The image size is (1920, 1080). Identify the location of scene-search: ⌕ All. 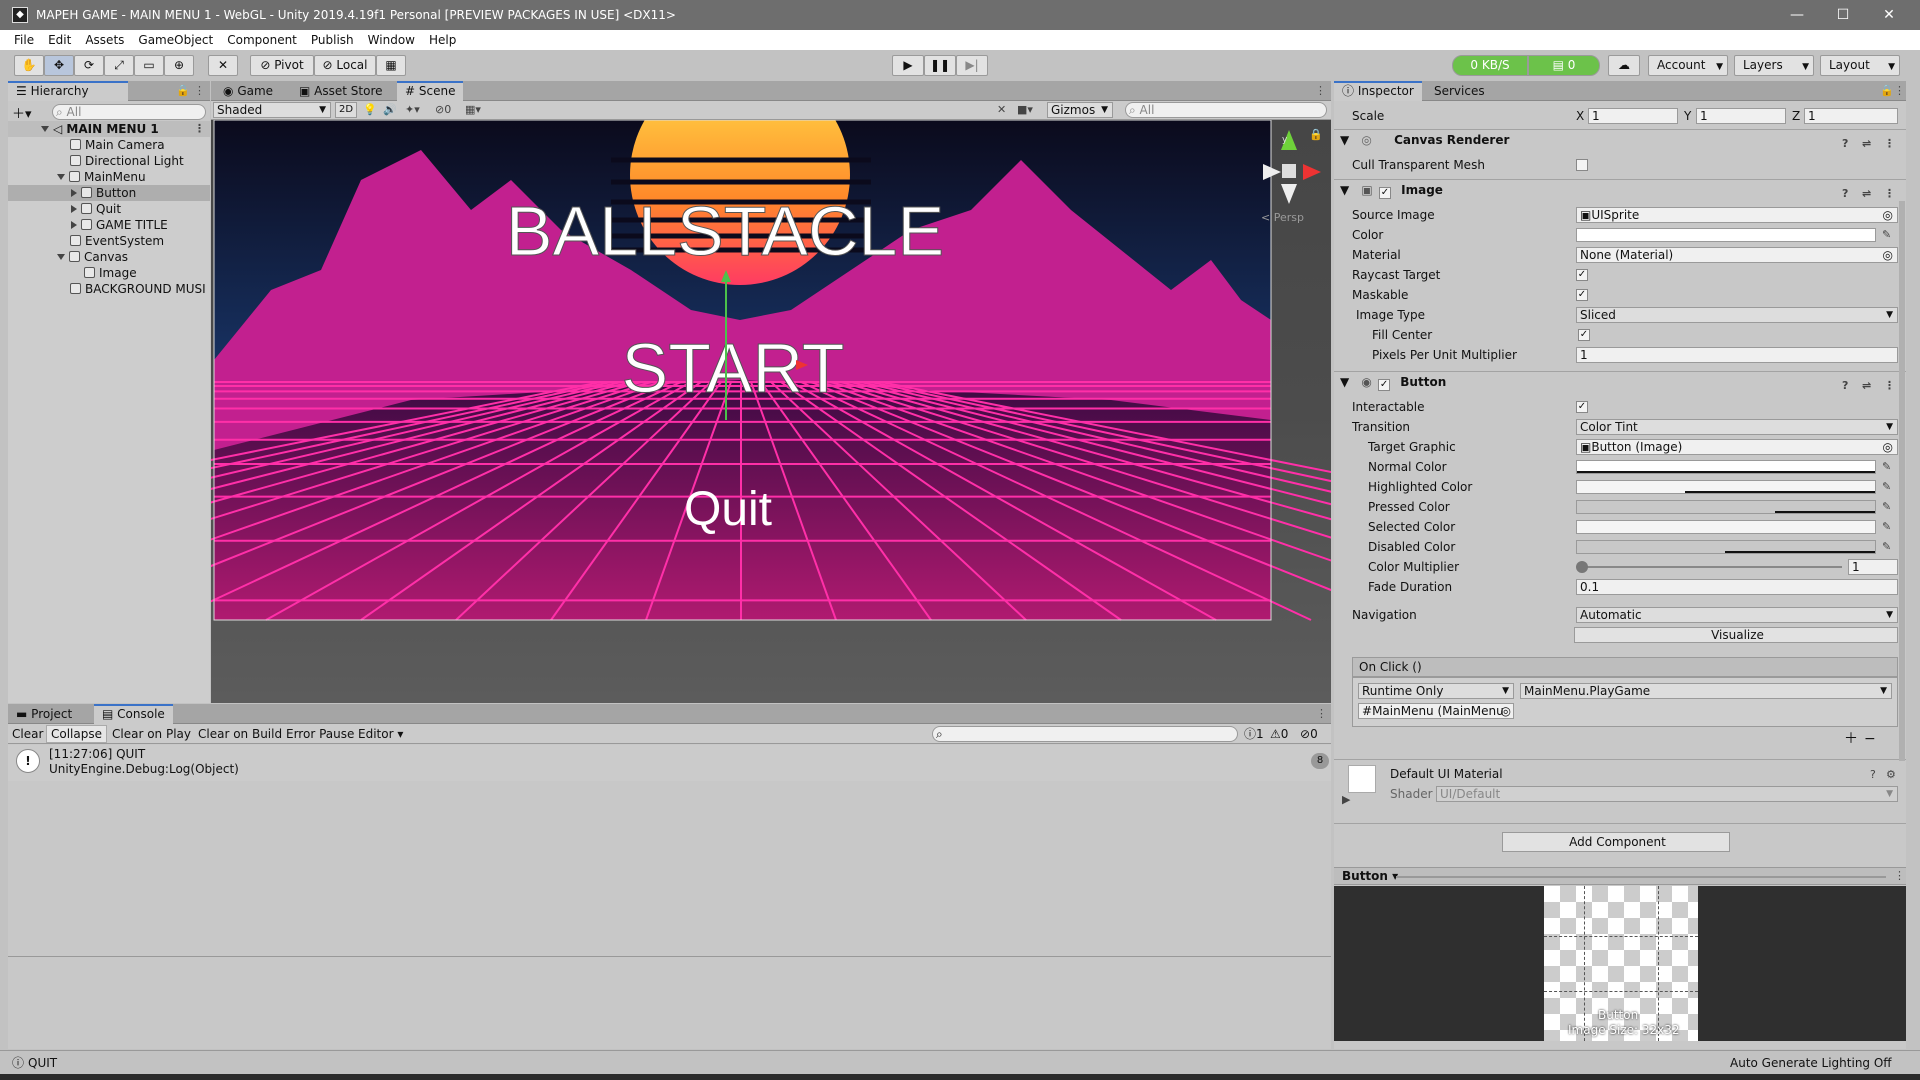
(1226, 110).